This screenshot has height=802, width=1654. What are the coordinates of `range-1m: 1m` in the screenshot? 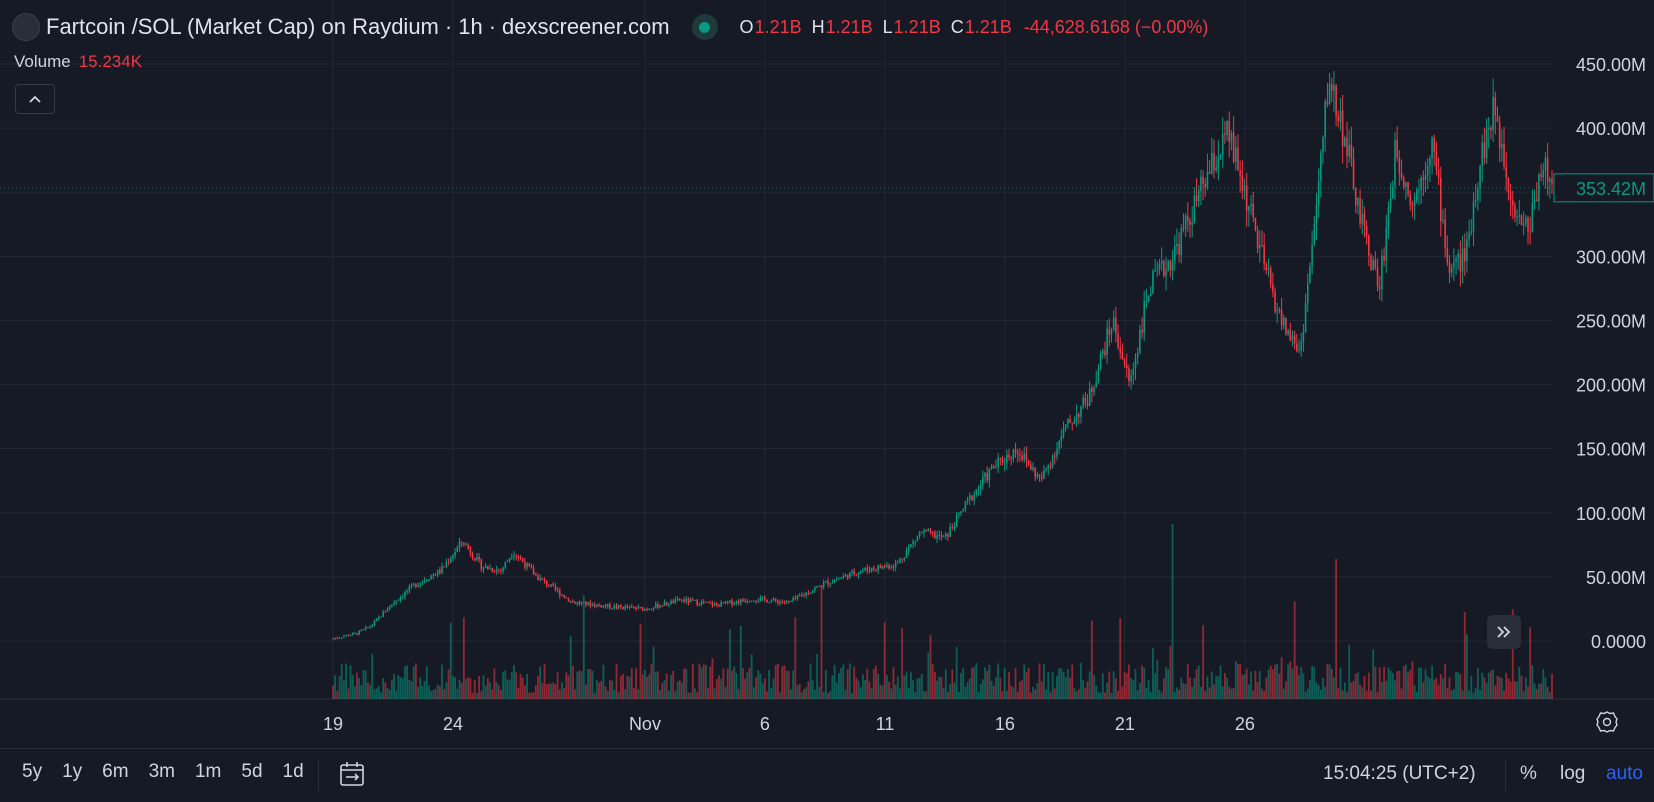 It's located at (208, 772).